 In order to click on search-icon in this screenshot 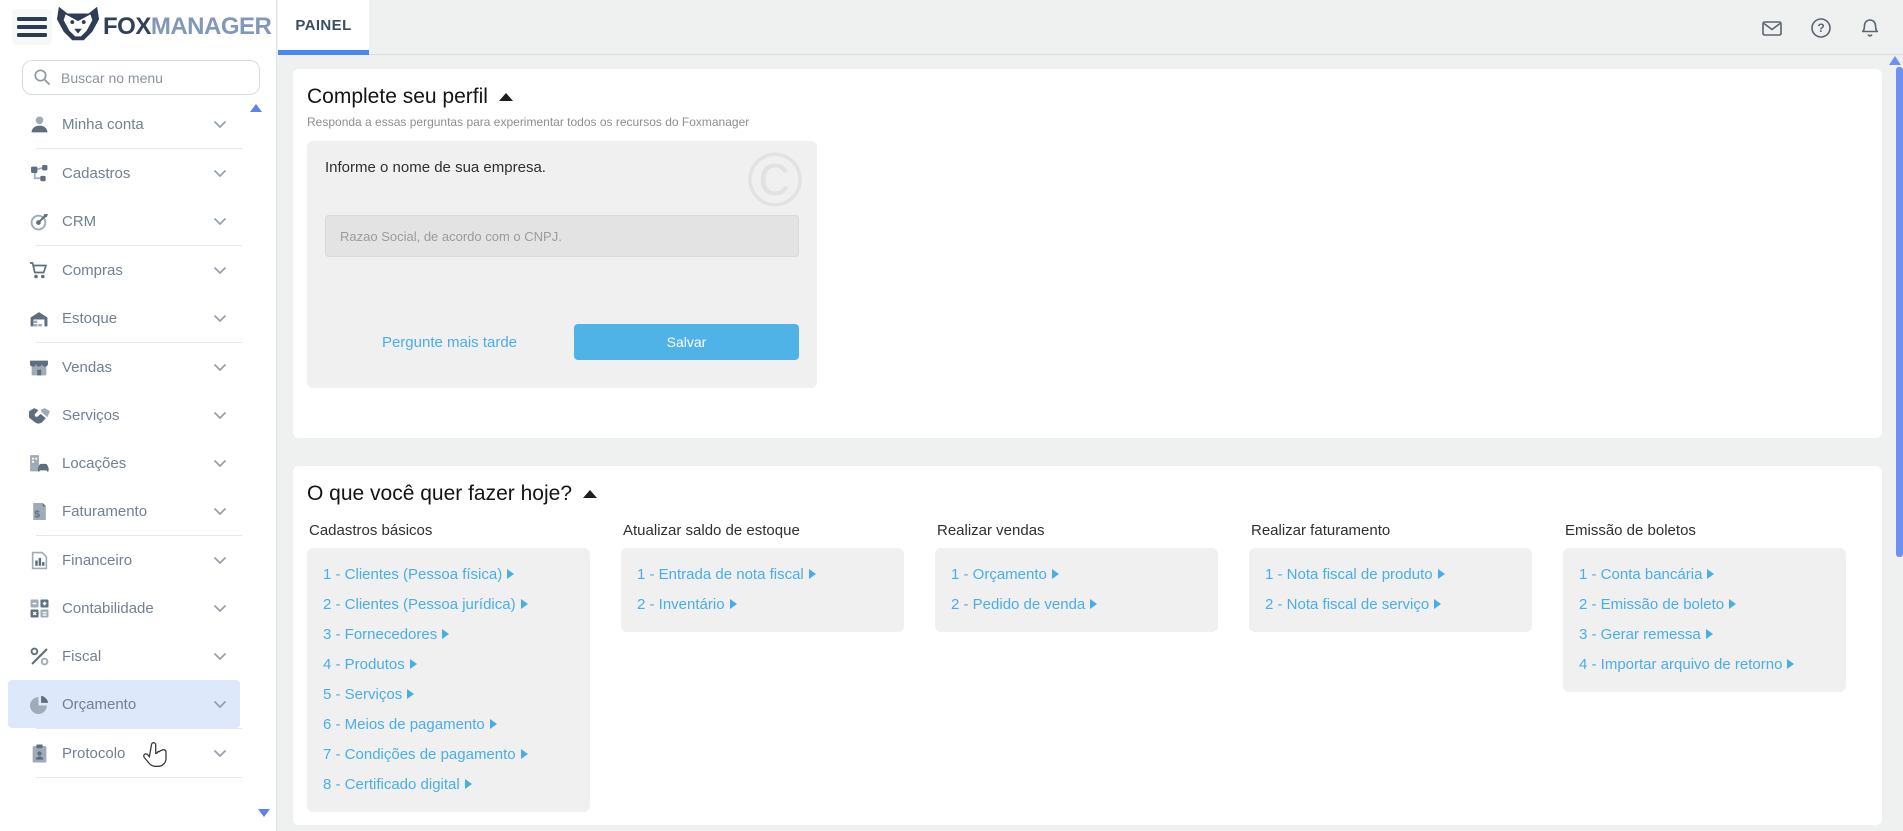, I will do `click(42, 77)`.